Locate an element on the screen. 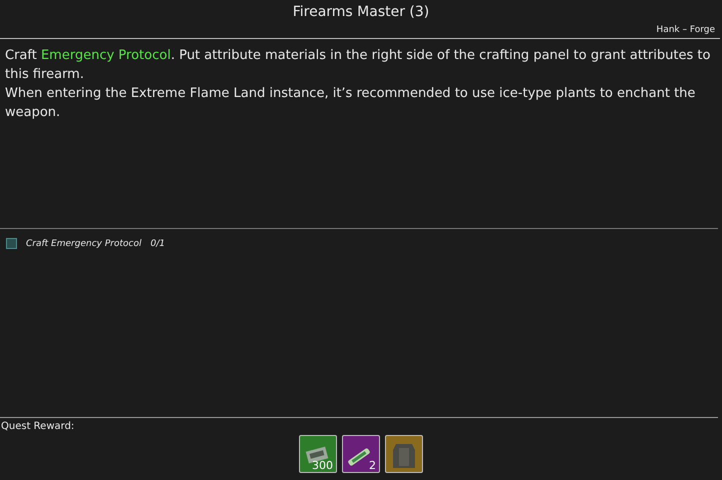  quest-giver: Hank – Forge is located at coordinates (685, 30).